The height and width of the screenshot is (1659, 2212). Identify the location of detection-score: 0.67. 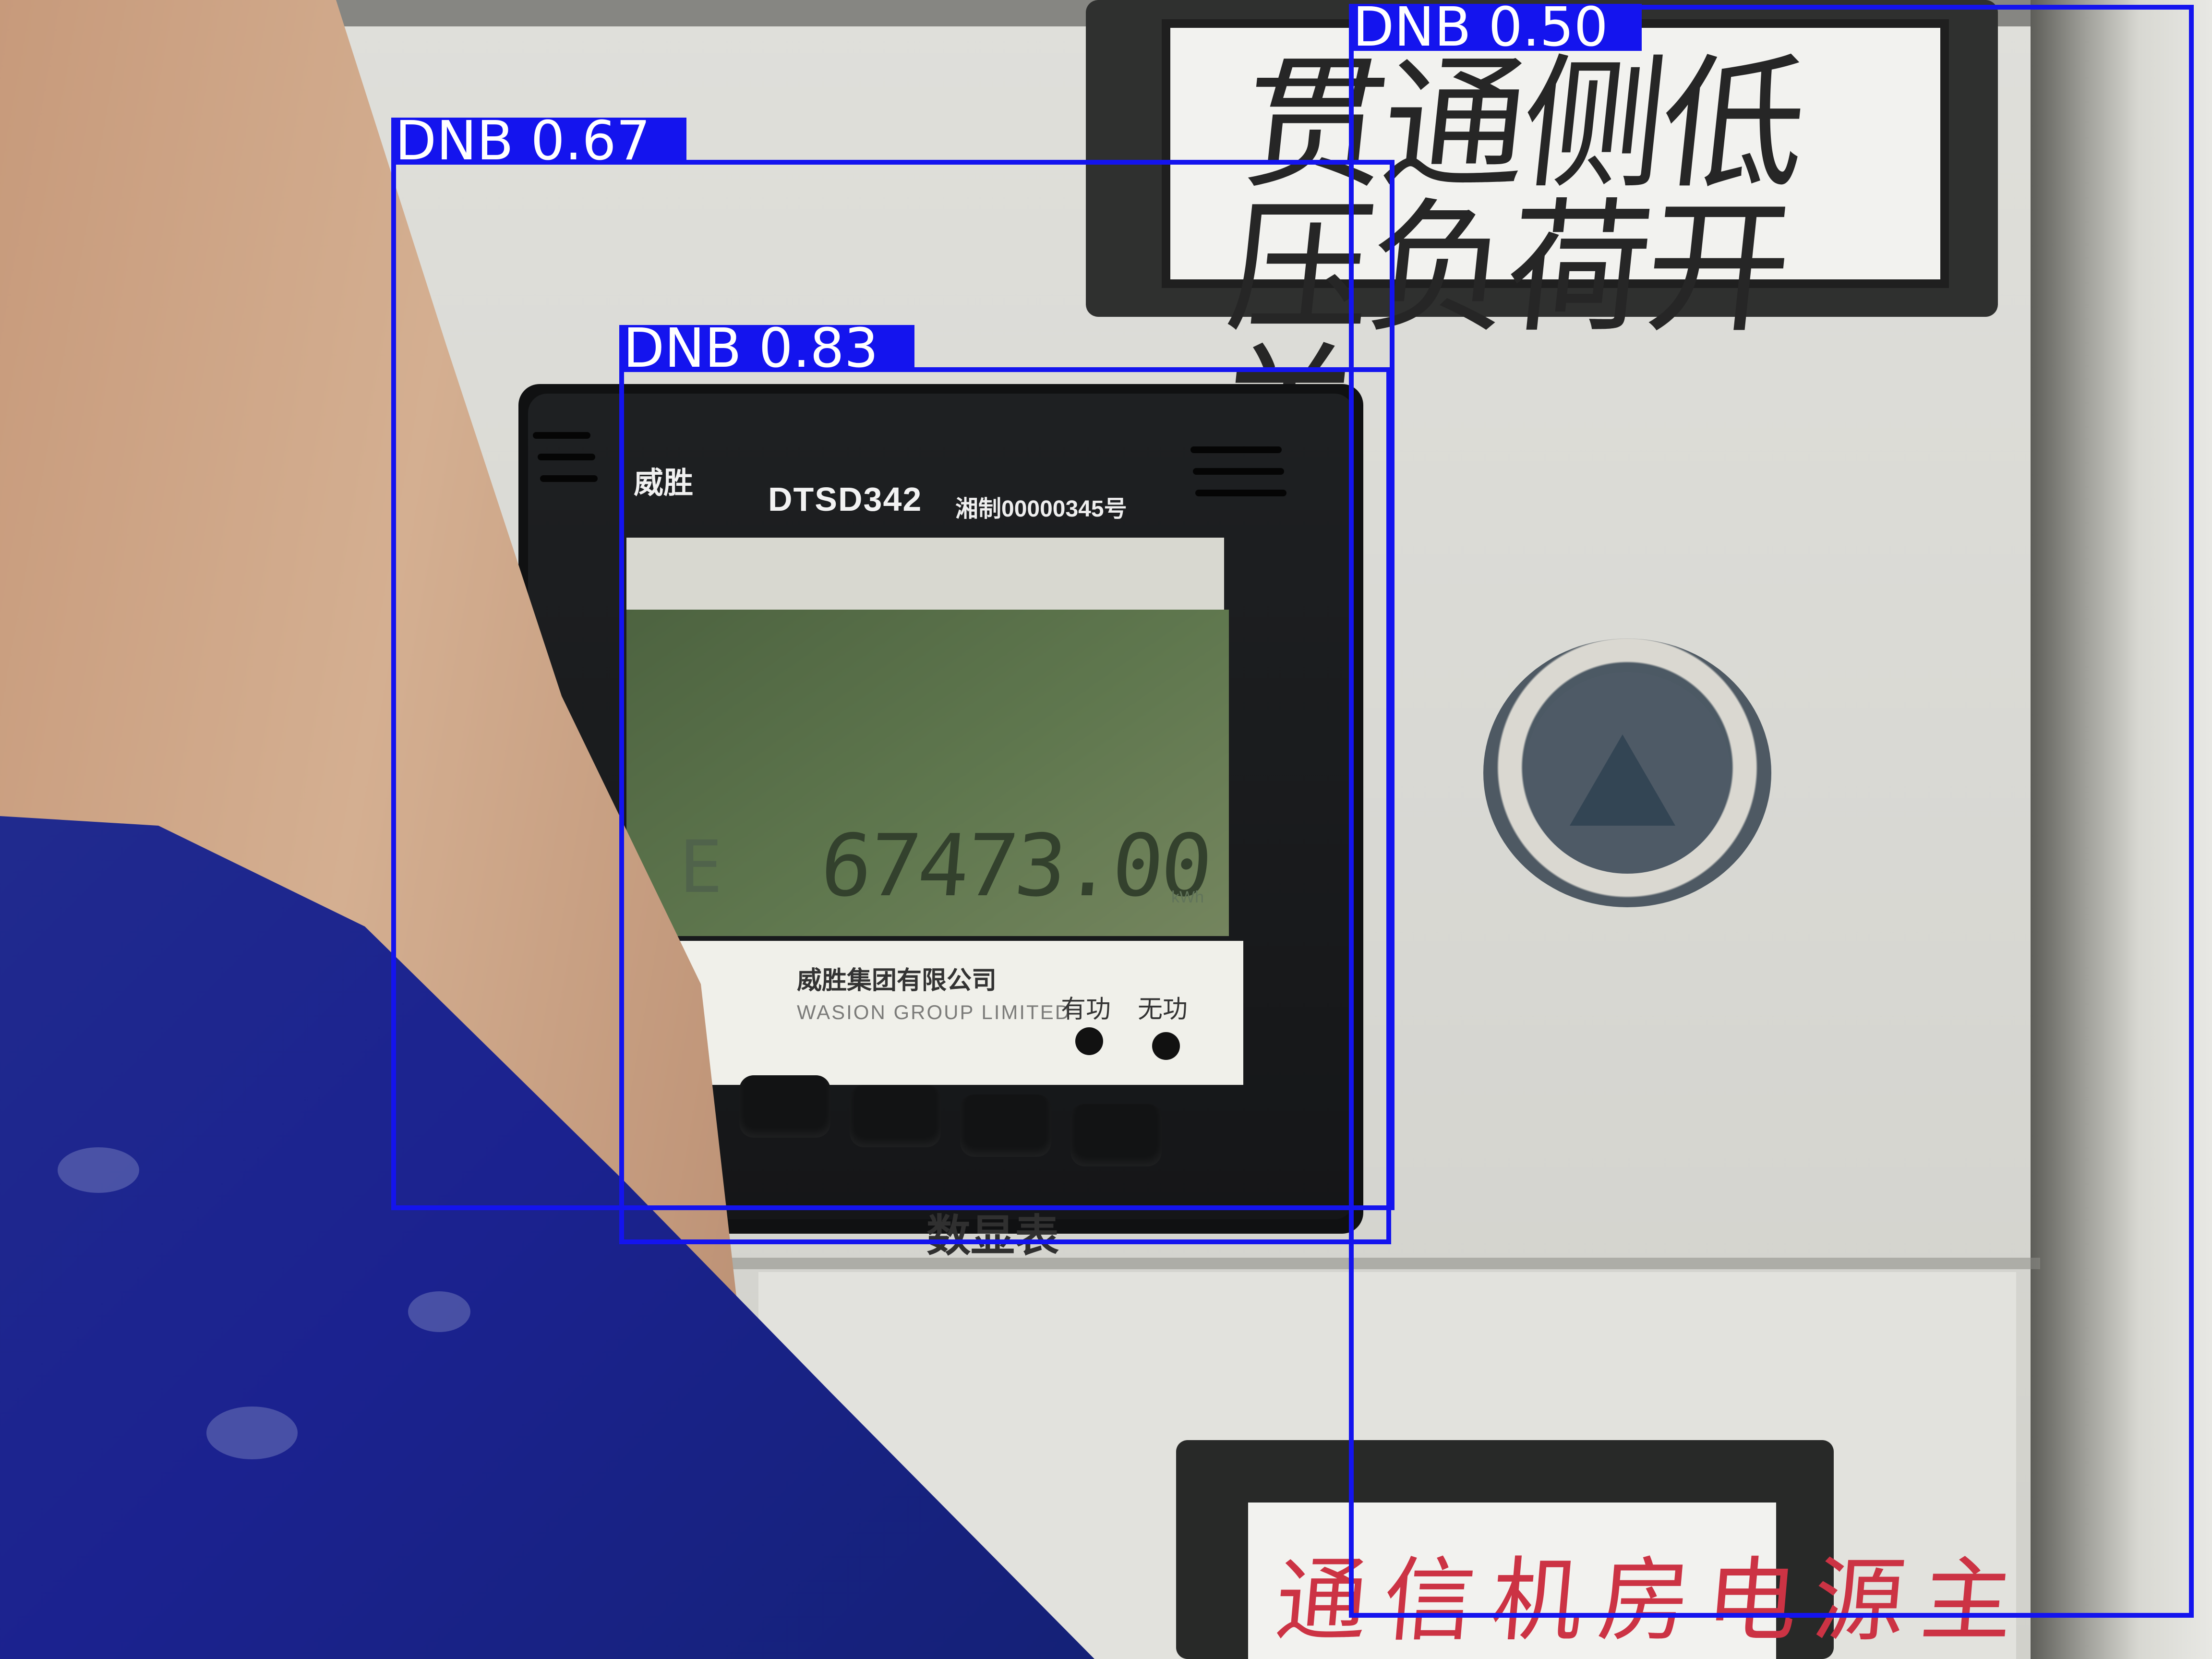
(590, 141).